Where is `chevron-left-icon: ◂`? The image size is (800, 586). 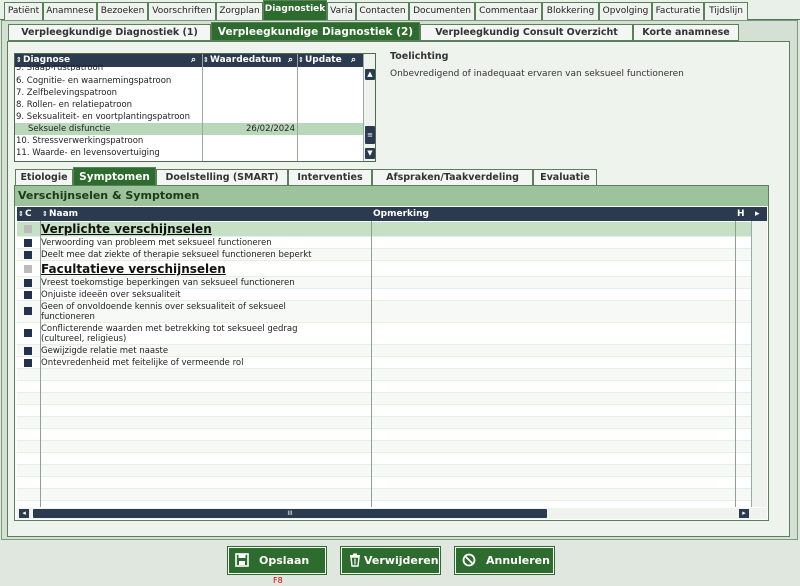
chevron-left-icon: ◂ is located at coordinates (24, 513).